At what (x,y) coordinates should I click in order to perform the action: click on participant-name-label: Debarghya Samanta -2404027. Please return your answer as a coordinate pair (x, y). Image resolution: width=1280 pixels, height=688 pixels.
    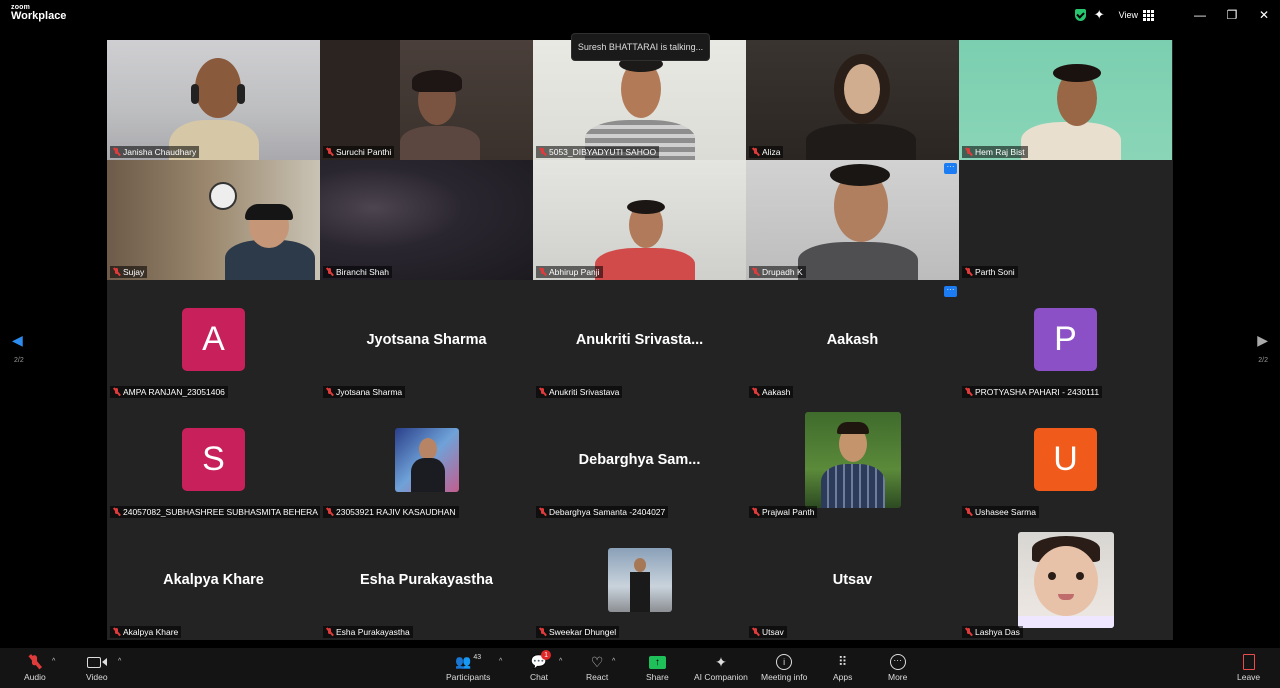
    Looking at the image, I should click on (602, 512).